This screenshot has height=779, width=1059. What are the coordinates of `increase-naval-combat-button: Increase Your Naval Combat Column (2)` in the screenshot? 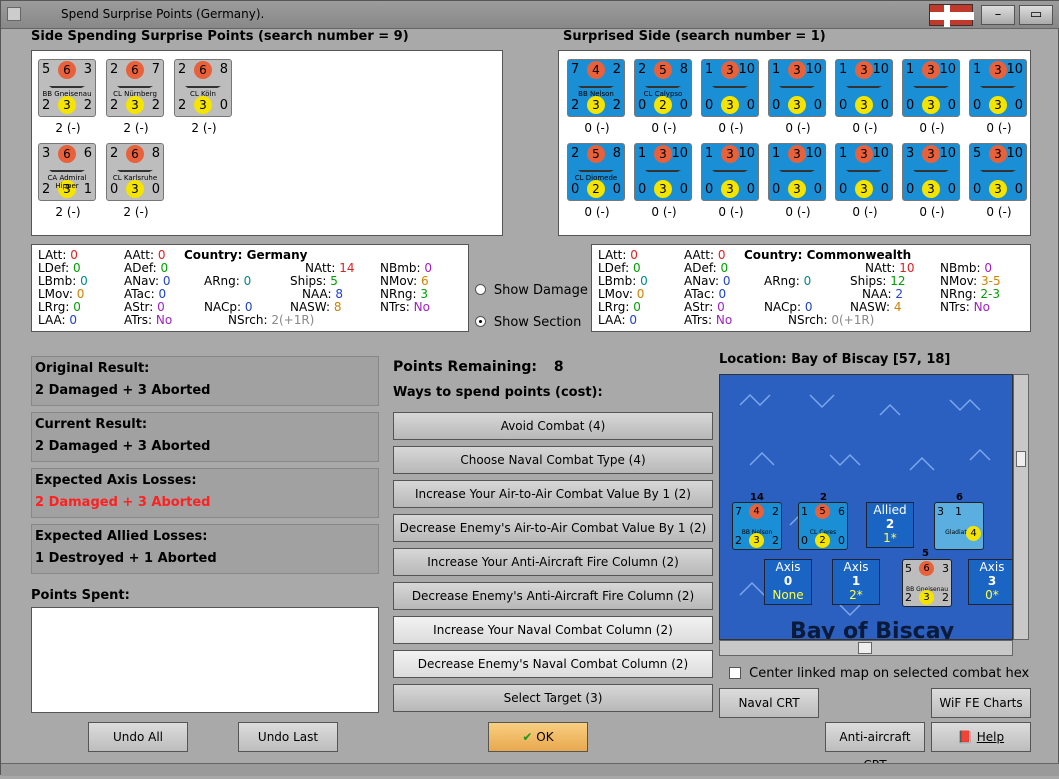 It's located at (553, 630).